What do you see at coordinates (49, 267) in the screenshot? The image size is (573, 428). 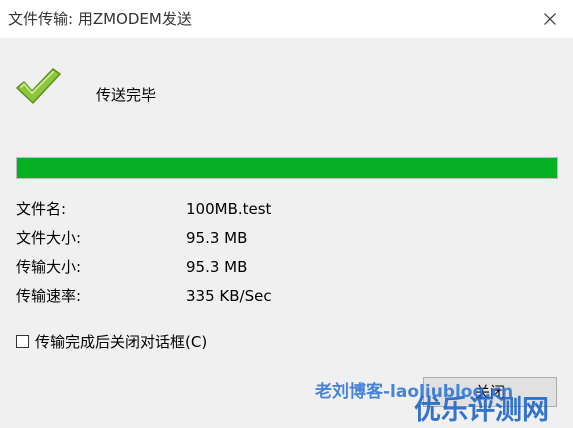 I see `transferred-label: 传输大小:` at bounding box center [49, 267].